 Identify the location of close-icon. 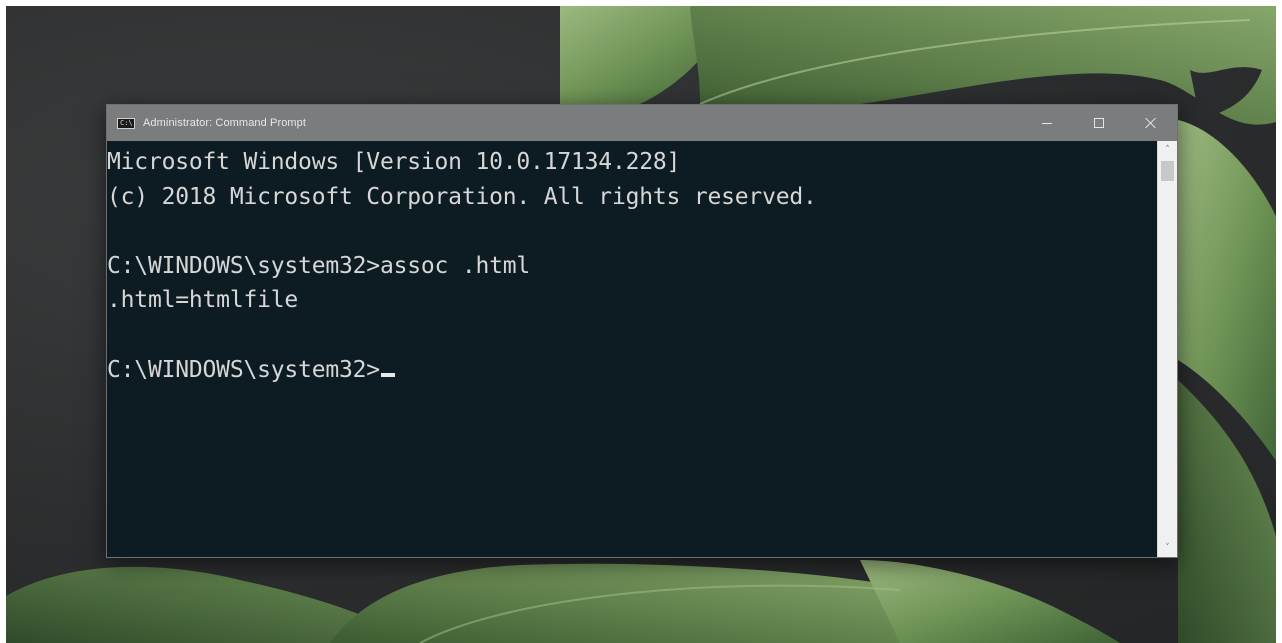
(1151, 123).